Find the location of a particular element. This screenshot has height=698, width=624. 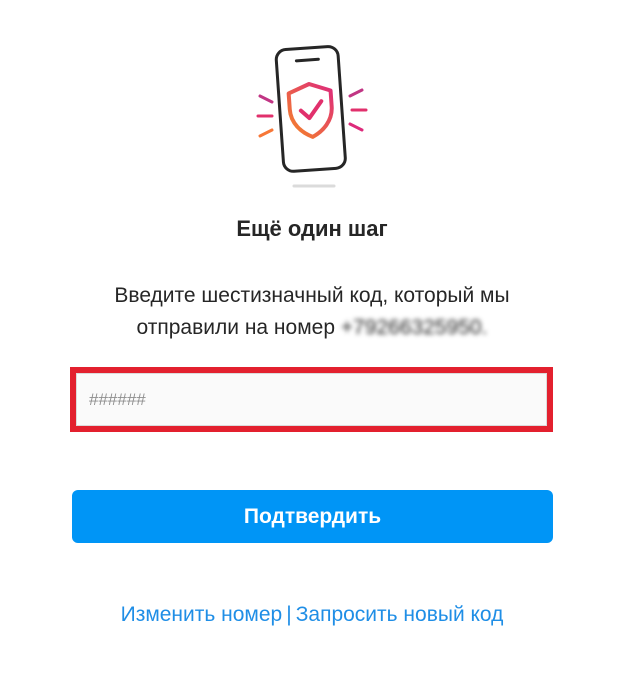

request-new-code-link: Запросить новый код is located at coordinates (400, 614).